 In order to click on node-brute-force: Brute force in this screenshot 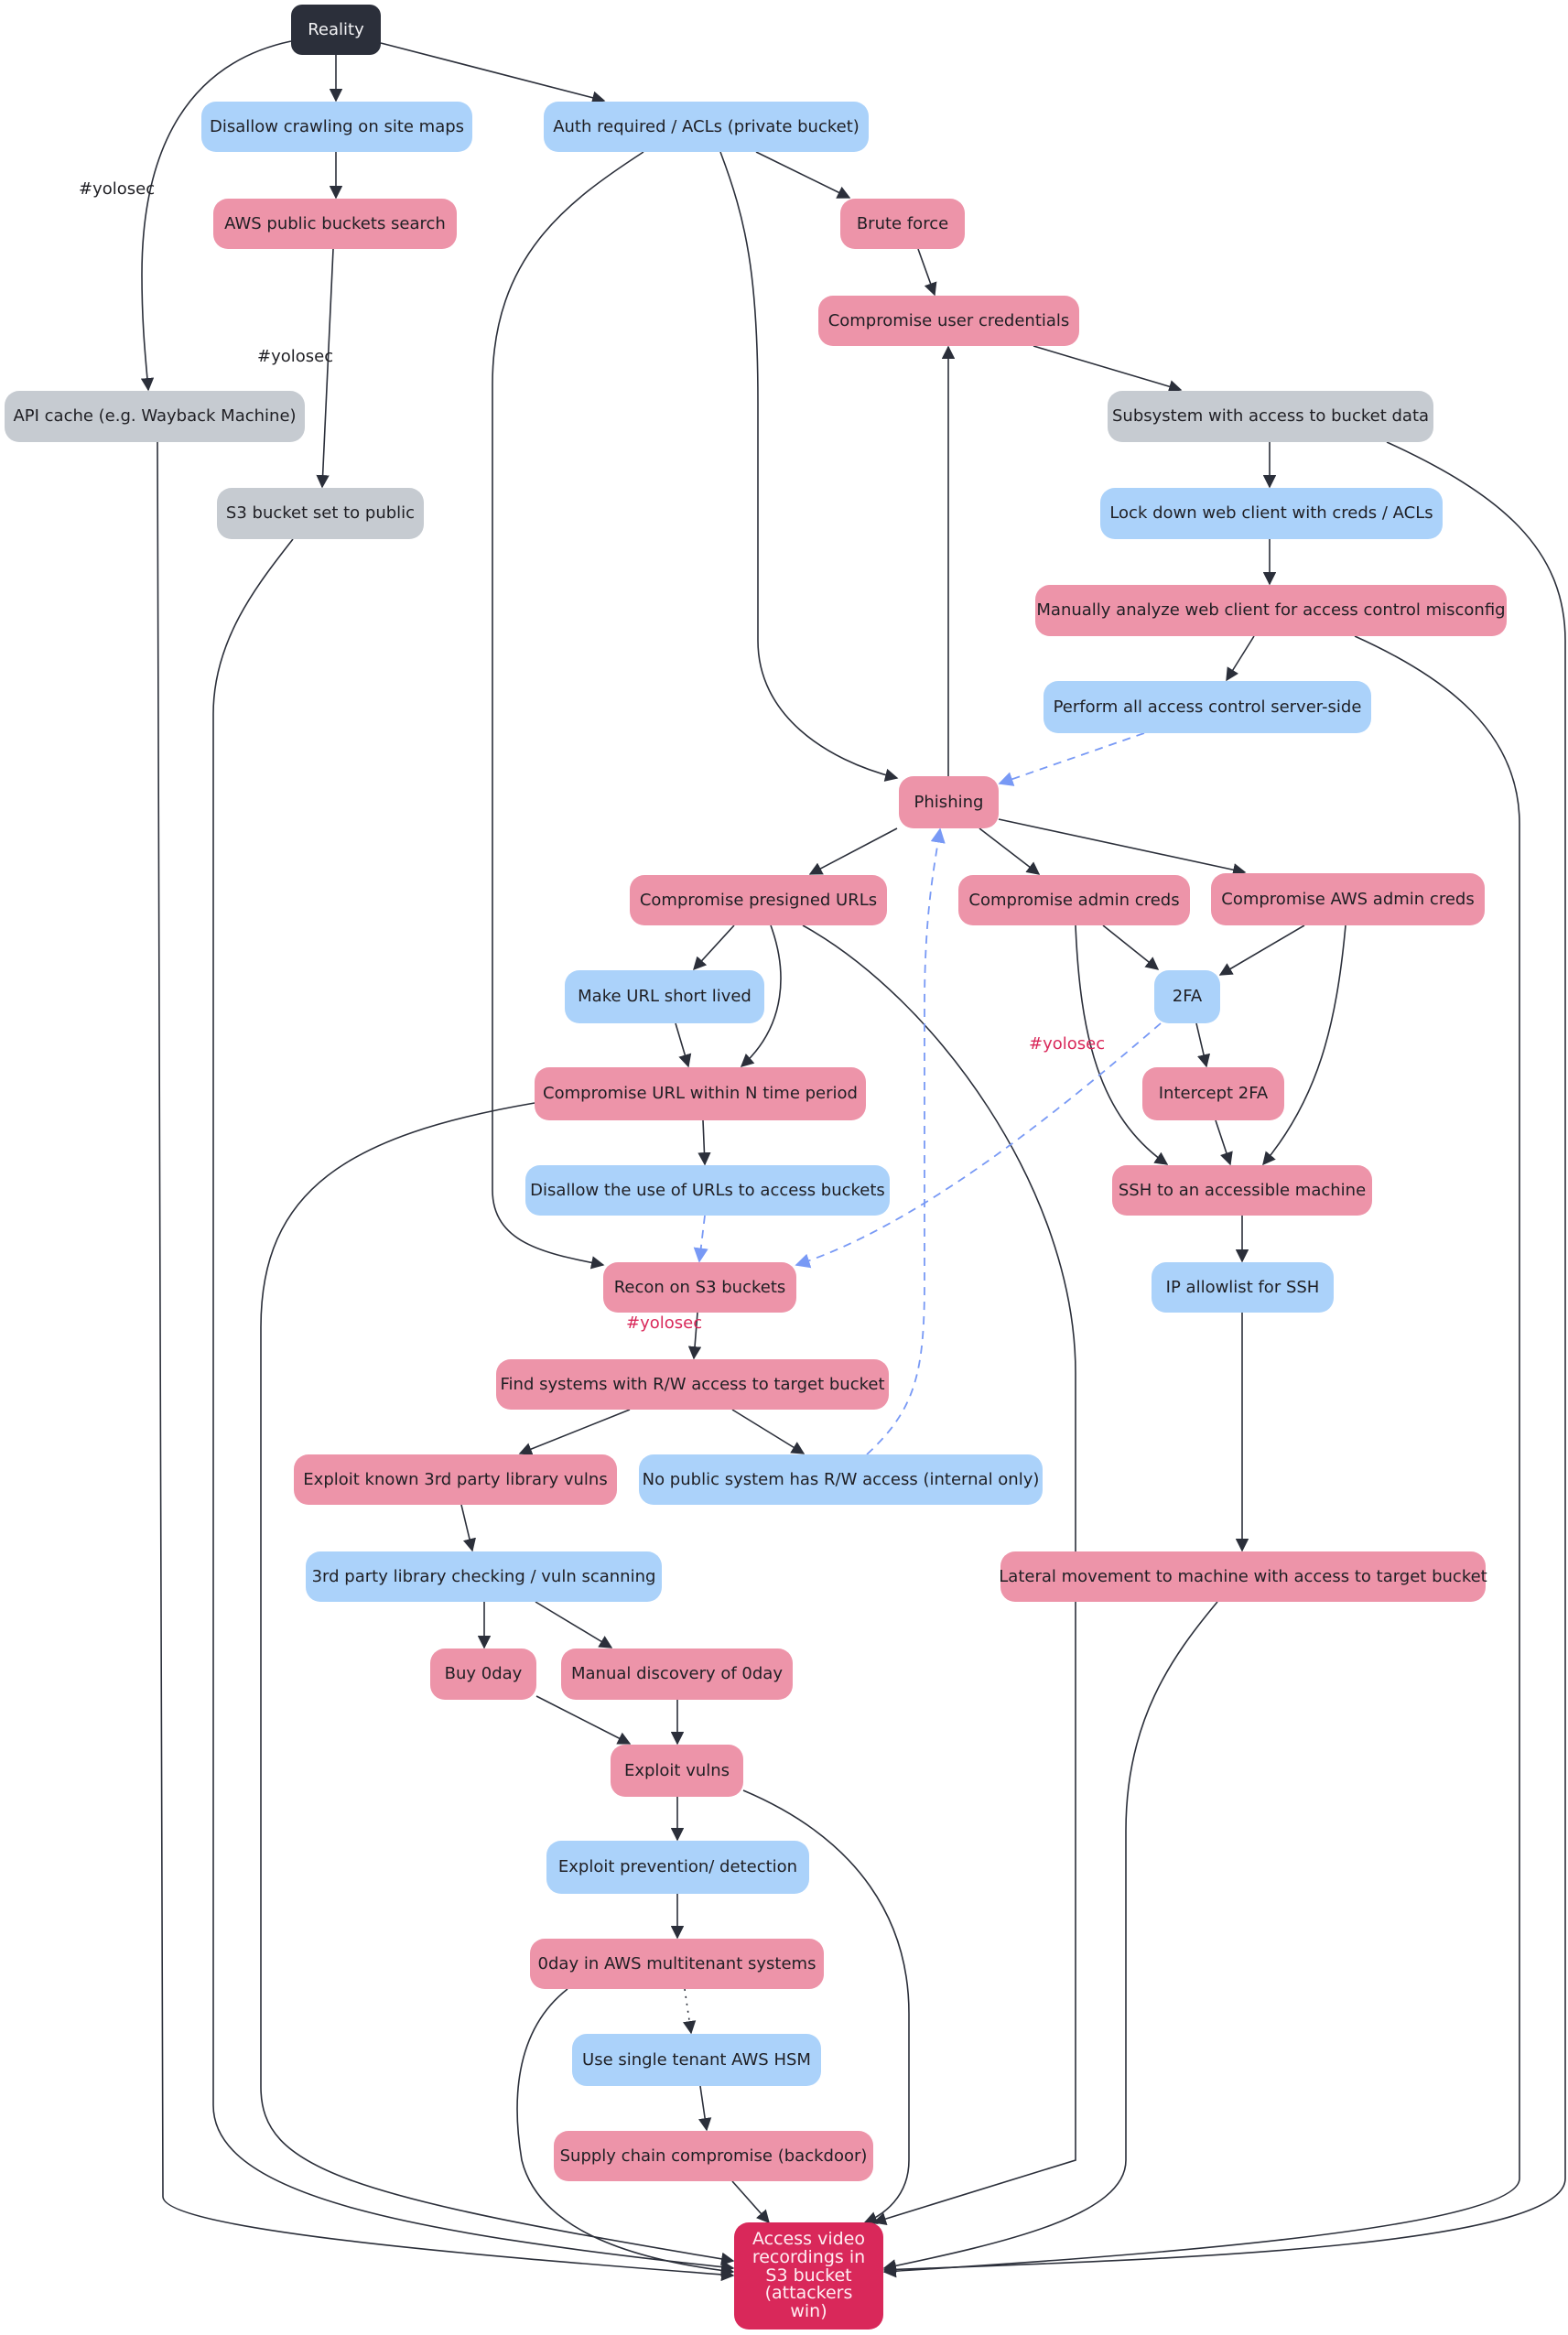, I will do `click(903, 224)`.